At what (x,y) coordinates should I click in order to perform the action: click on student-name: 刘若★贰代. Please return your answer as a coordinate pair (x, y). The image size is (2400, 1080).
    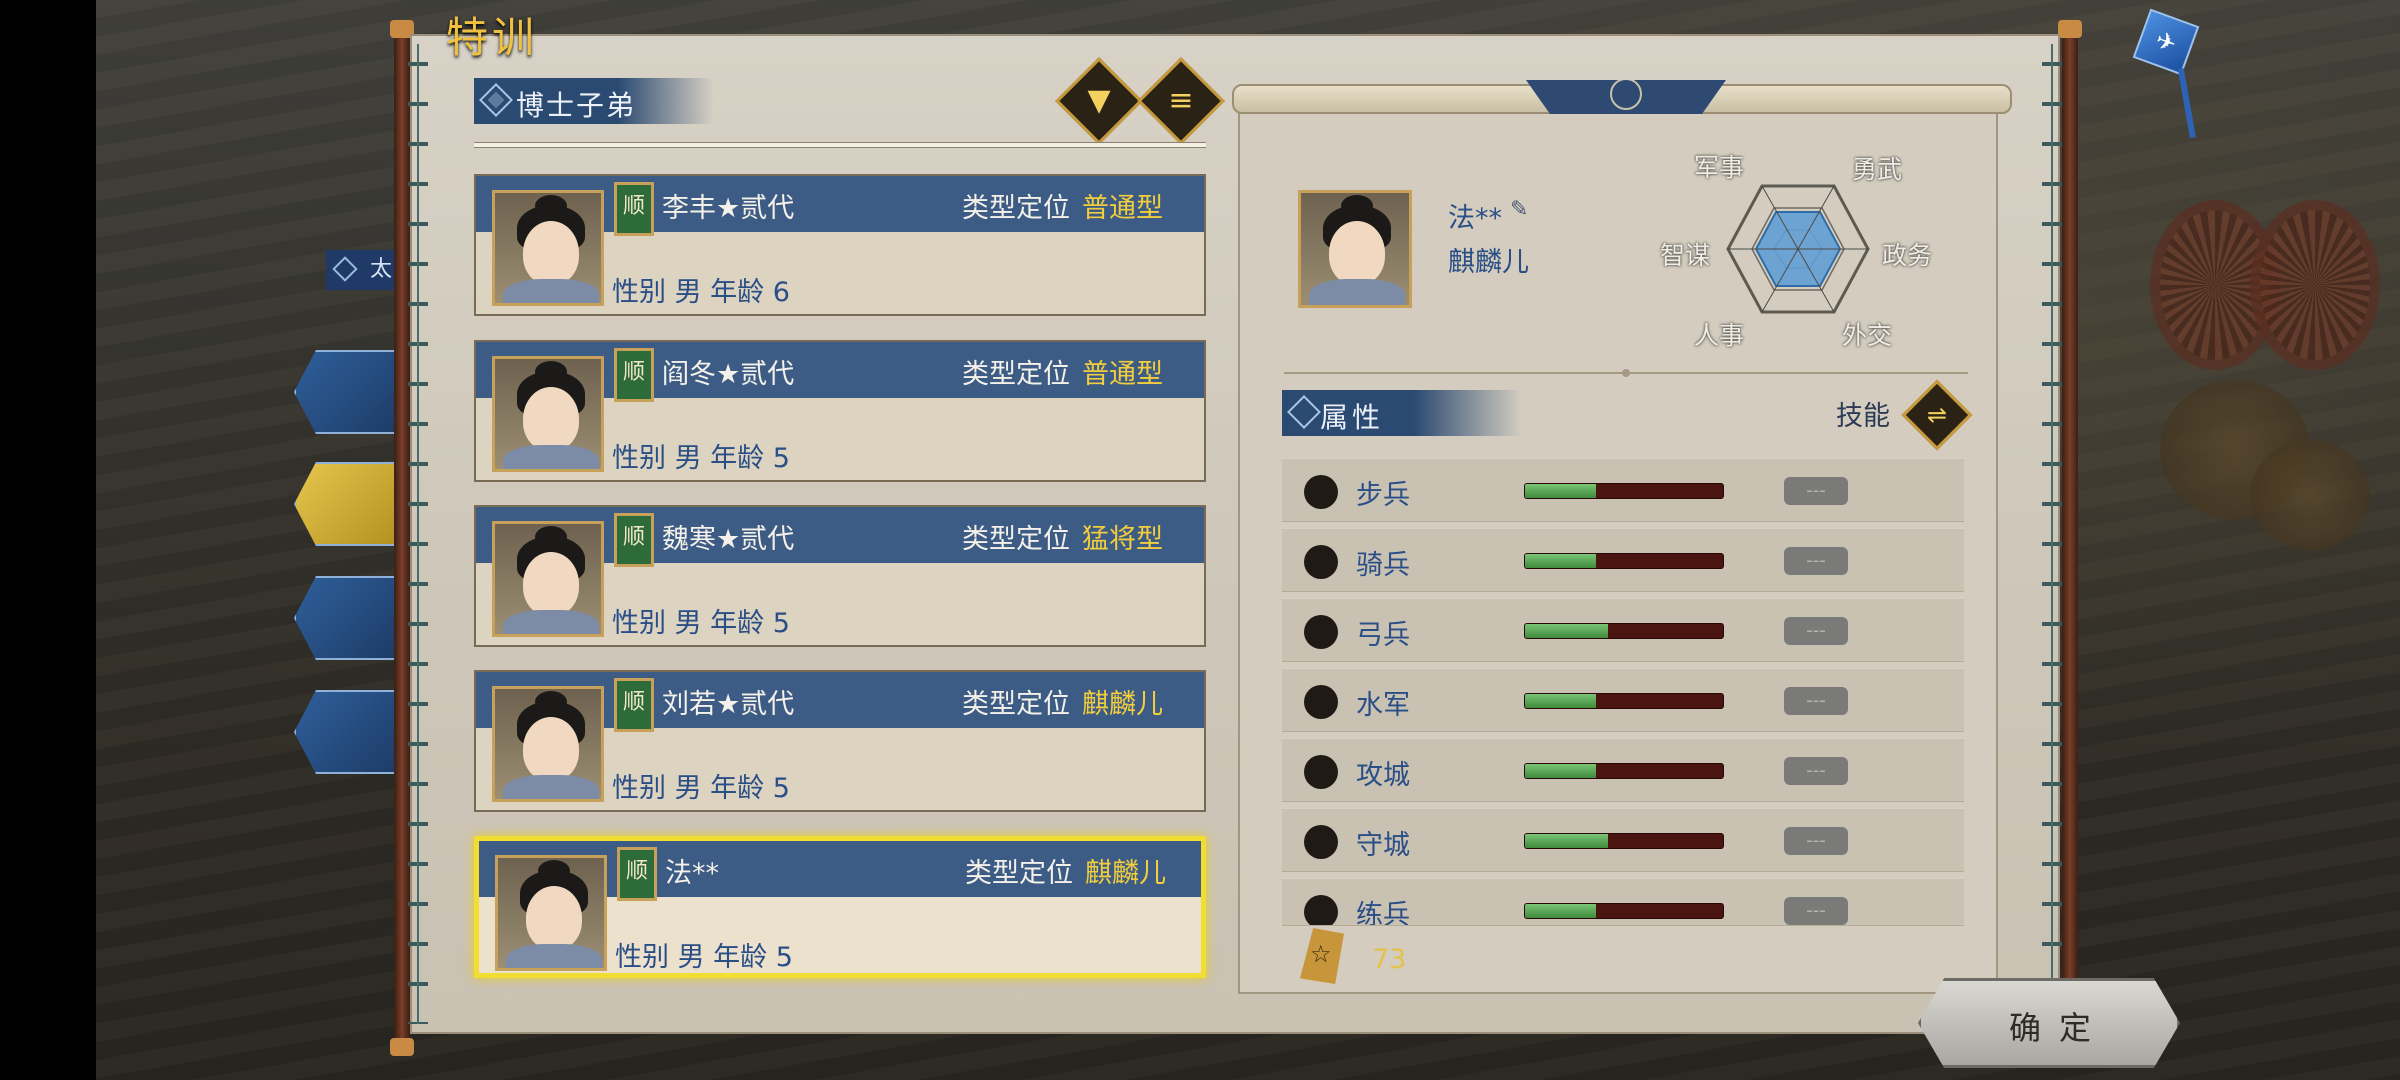
    Looking at the image, I should click on (728, 704).